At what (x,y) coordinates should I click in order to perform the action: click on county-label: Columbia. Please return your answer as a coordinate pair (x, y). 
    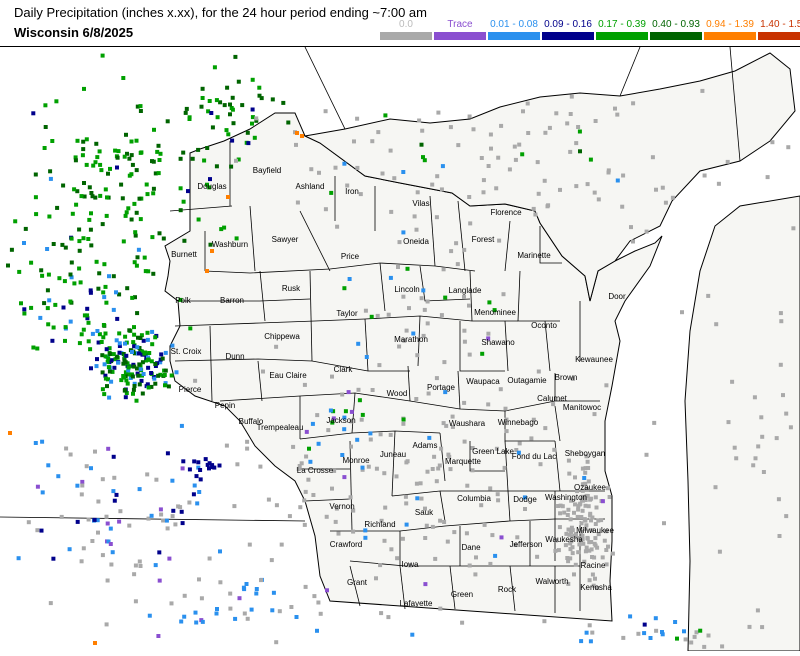
    Looking at the image, I should click on (474, 498).